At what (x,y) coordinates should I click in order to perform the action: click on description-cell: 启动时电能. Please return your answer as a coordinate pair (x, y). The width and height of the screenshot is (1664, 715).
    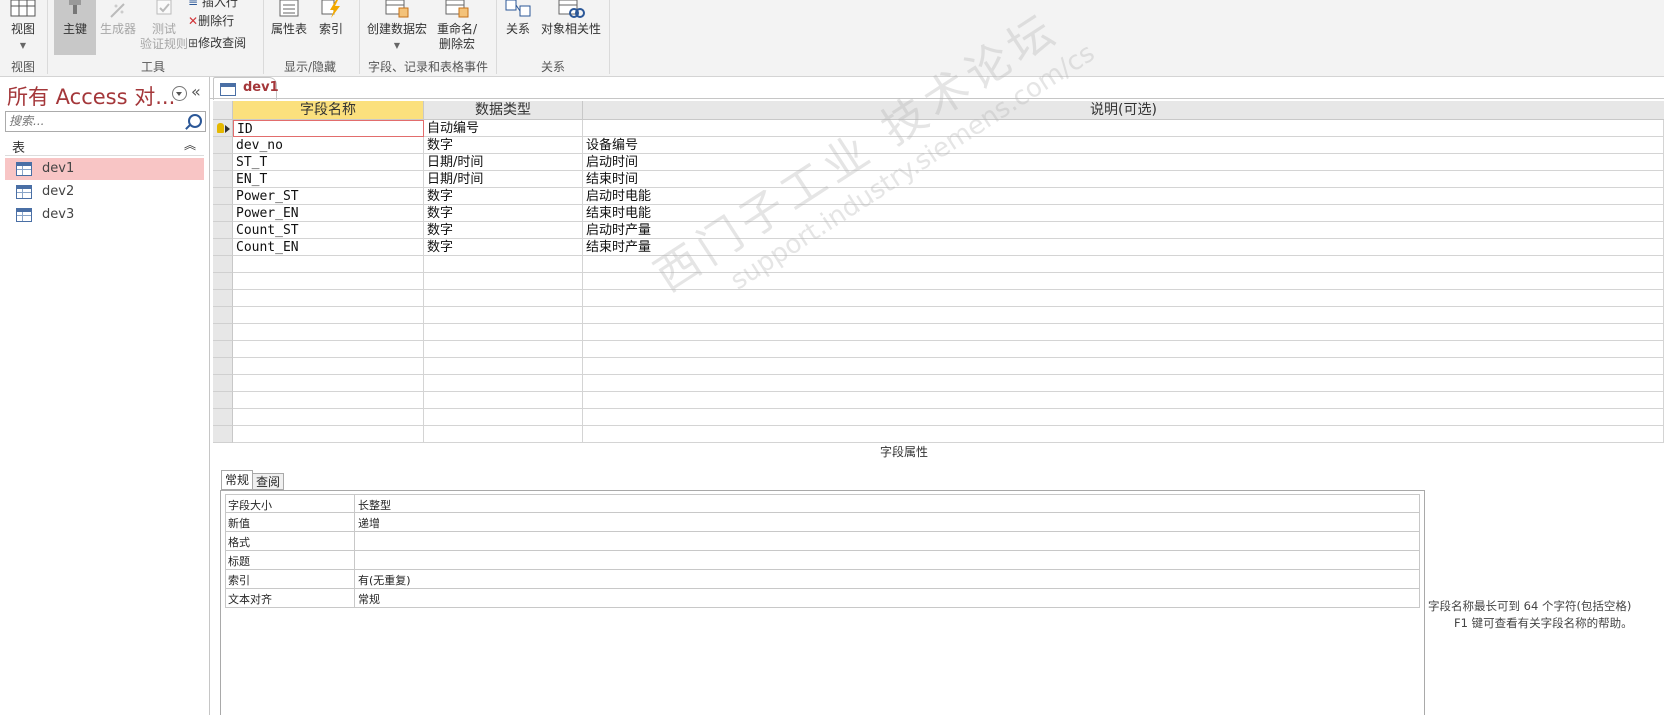
    Looking at the image, I should click on (1123, 196).